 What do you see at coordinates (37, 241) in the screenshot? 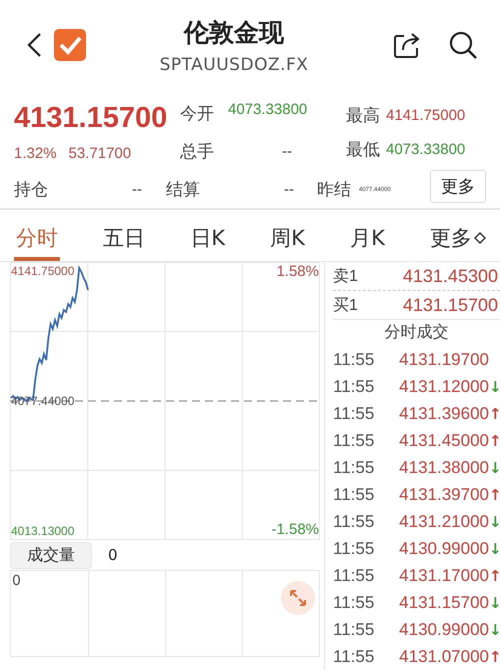
I see `chart-tab: 分时` at bounding box center [37, 241].